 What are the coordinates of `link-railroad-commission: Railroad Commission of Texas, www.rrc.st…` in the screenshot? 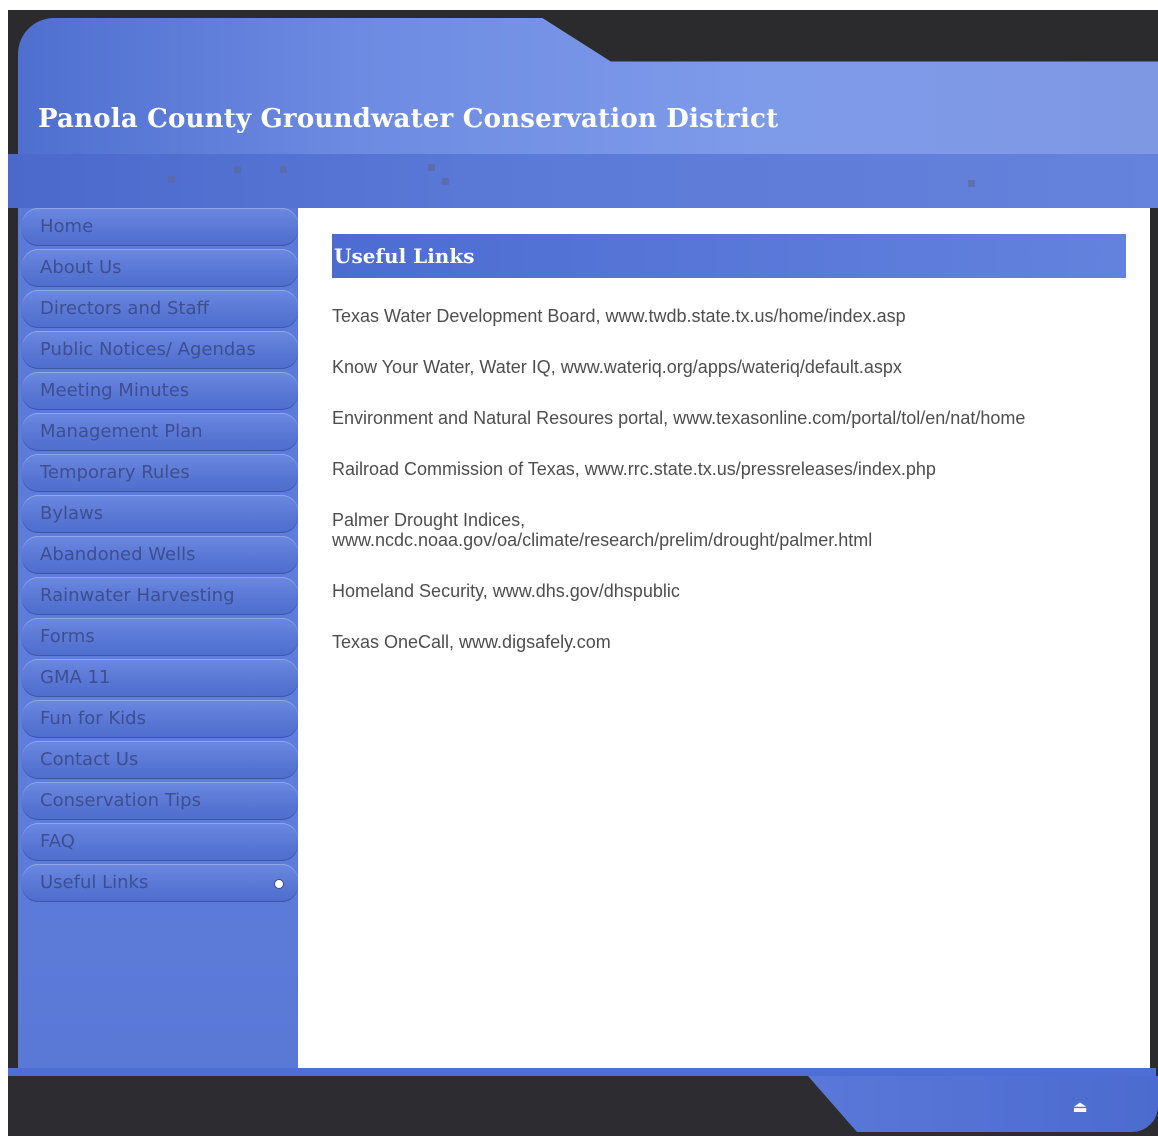 It's located at (732, 469).